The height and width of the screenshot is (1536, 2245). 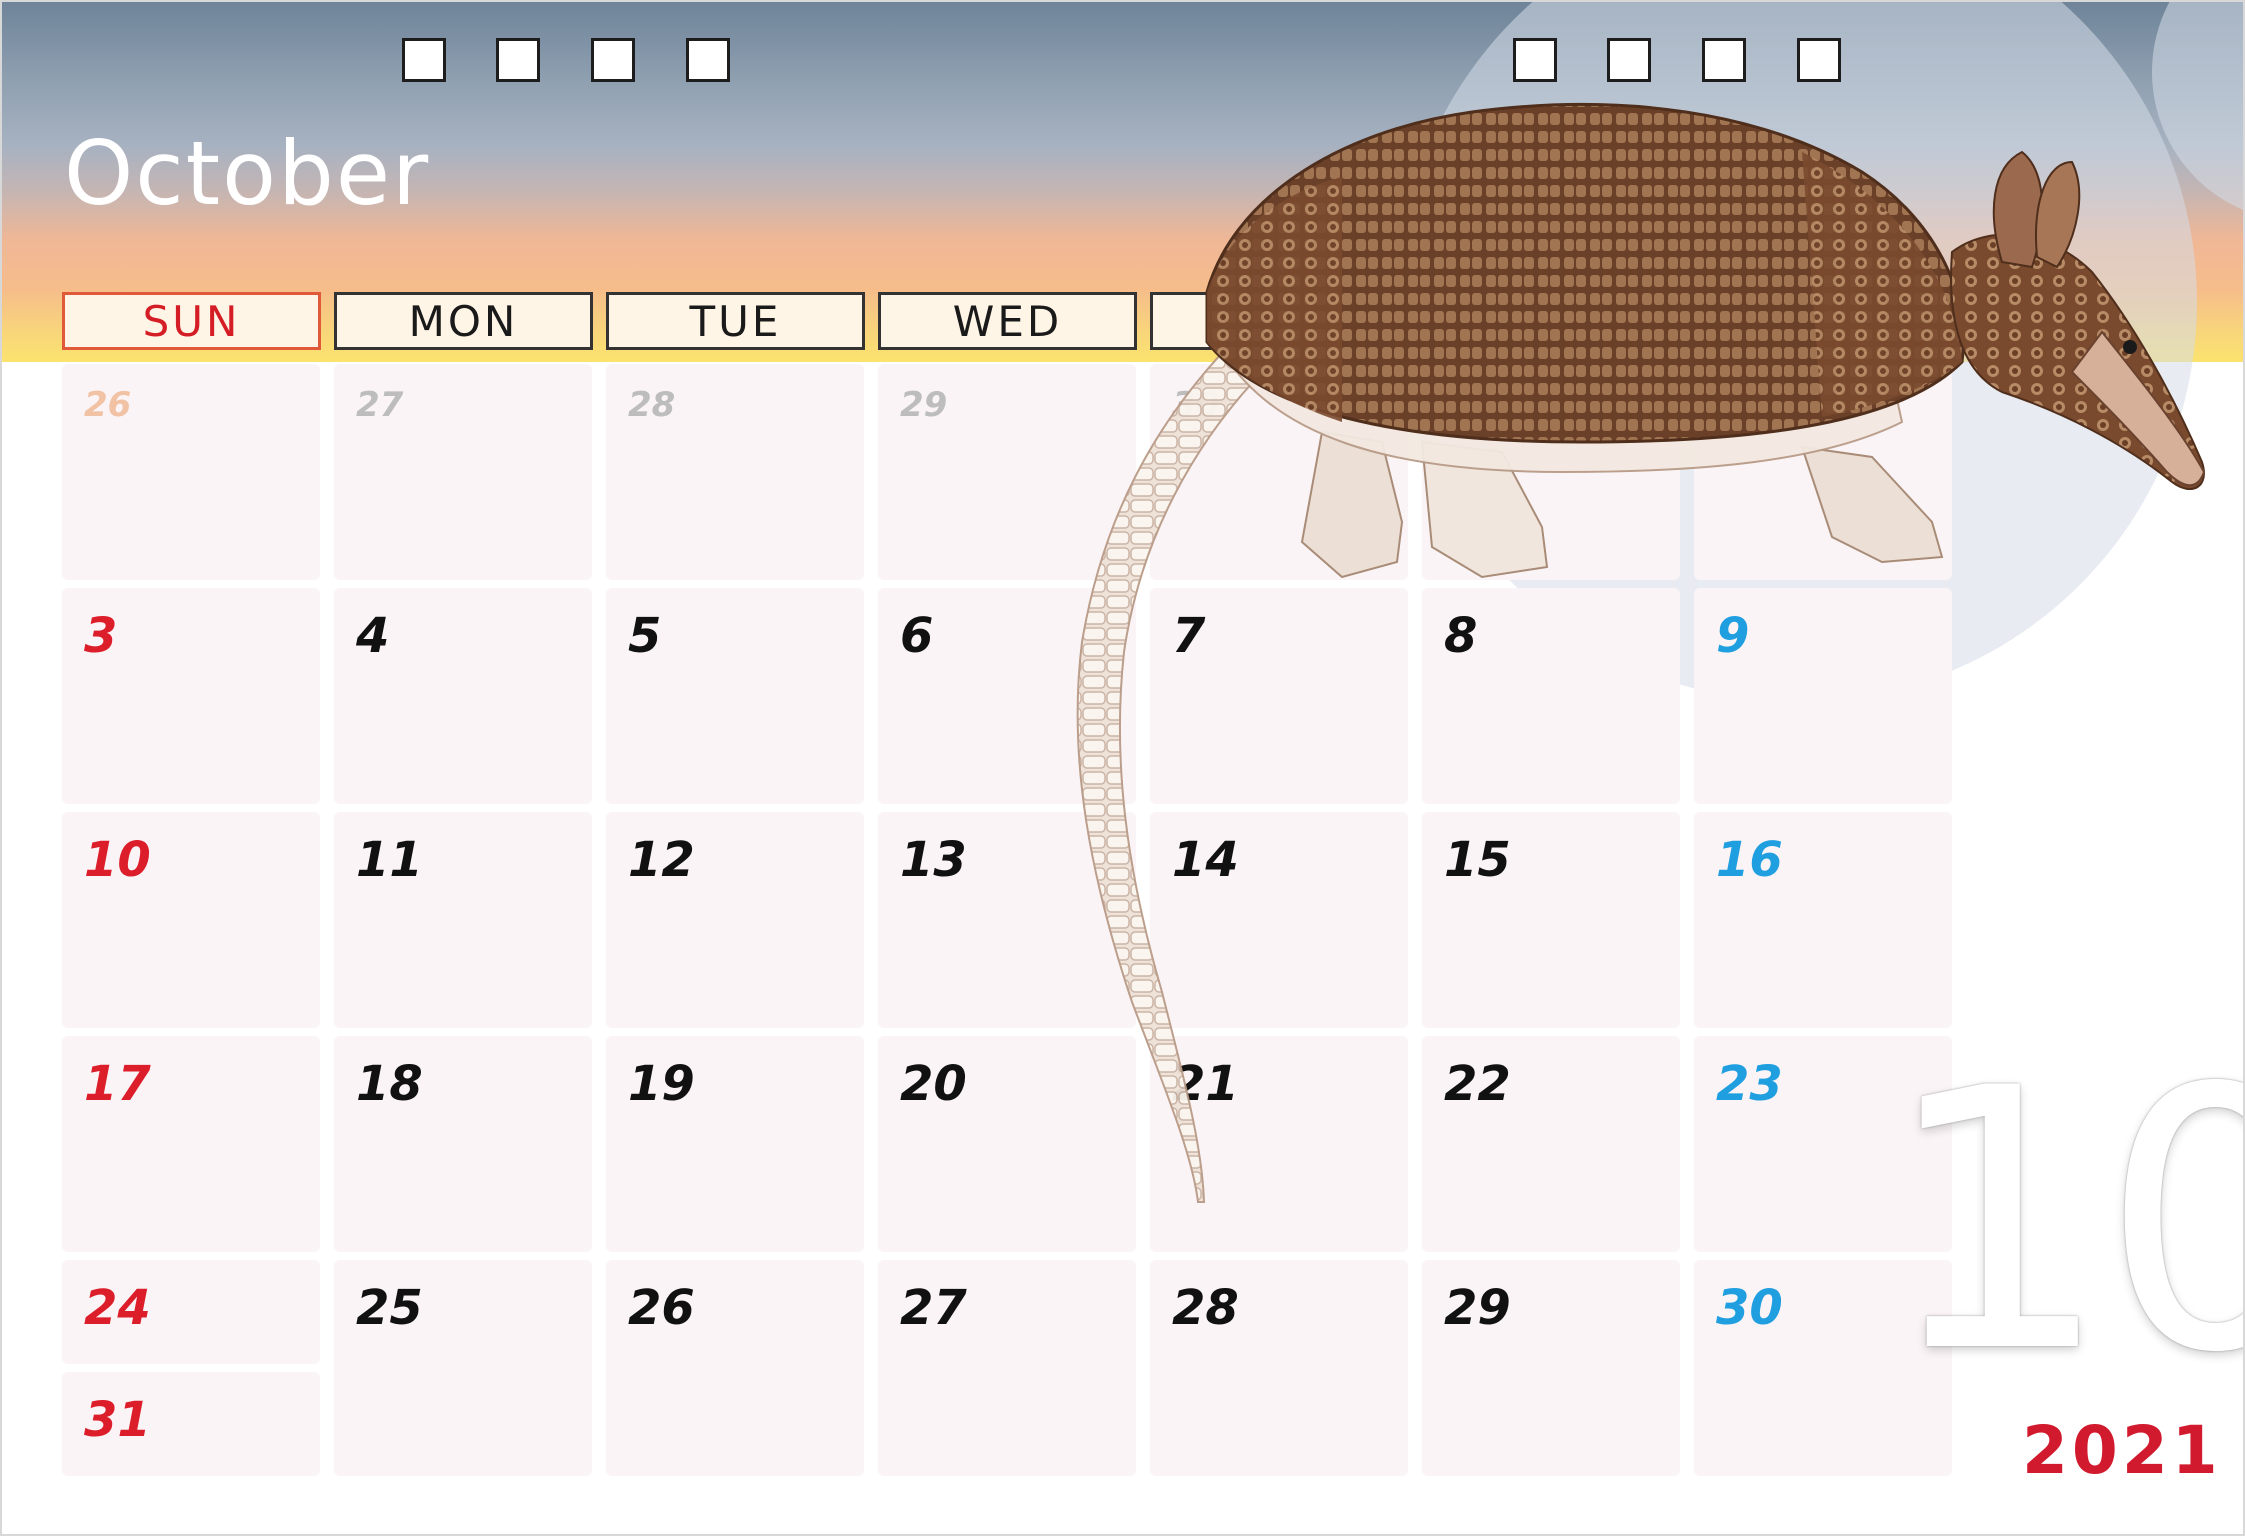 What do you see at coordinates (1551, 1144) in the screenshot?
I see `day-cell: 22` at bounding box center [1551, 1144].